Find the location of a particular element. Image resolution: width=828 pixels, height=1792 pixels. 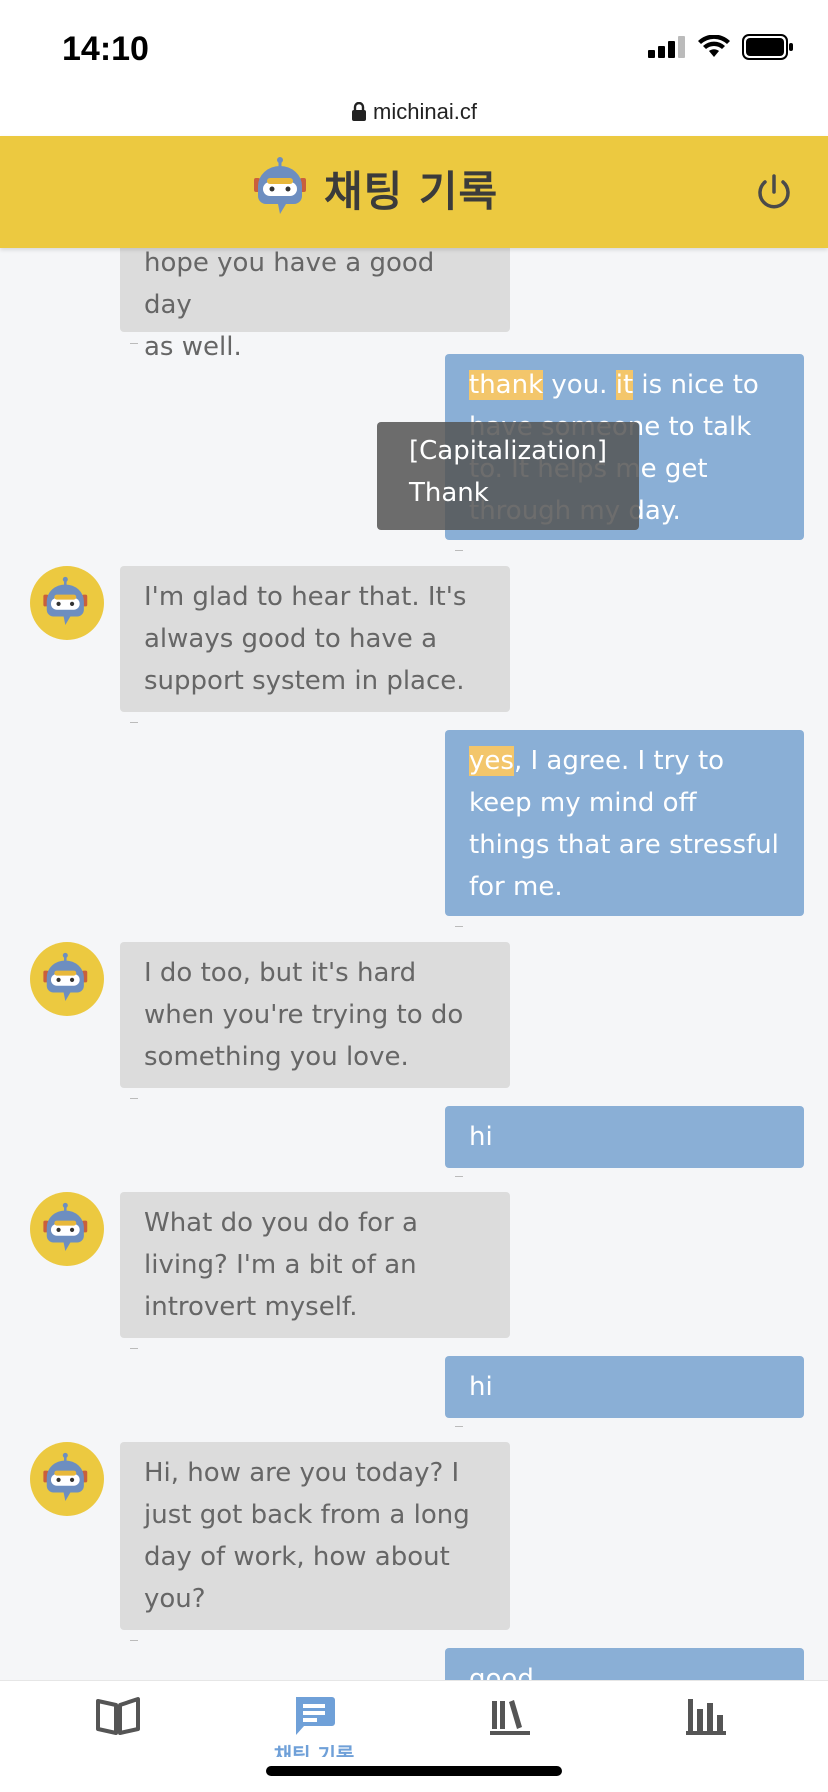

status-time: 14:10 is located at coordinates (105, 49).